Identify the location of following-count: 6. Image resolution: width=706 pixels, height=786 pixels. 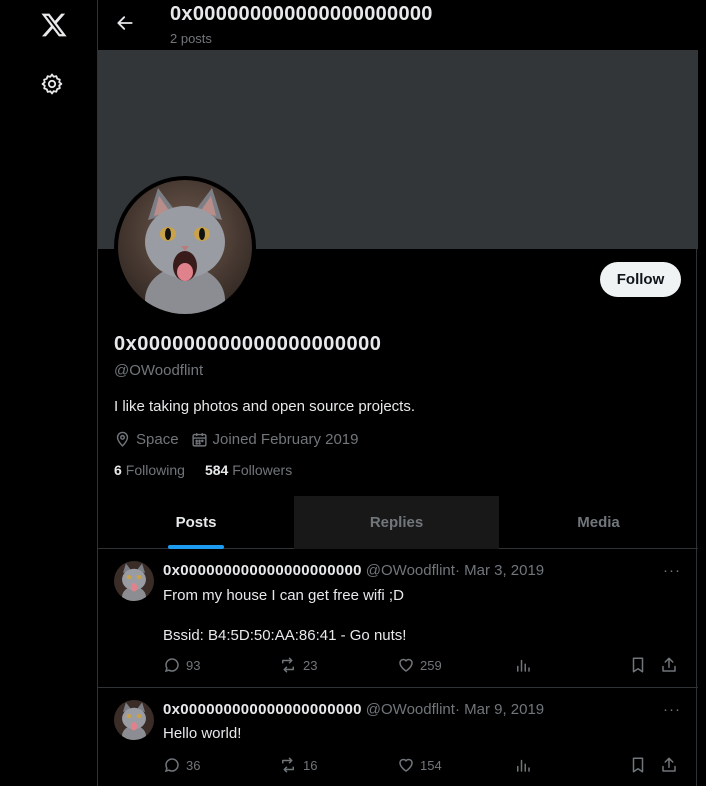
(118, 470).